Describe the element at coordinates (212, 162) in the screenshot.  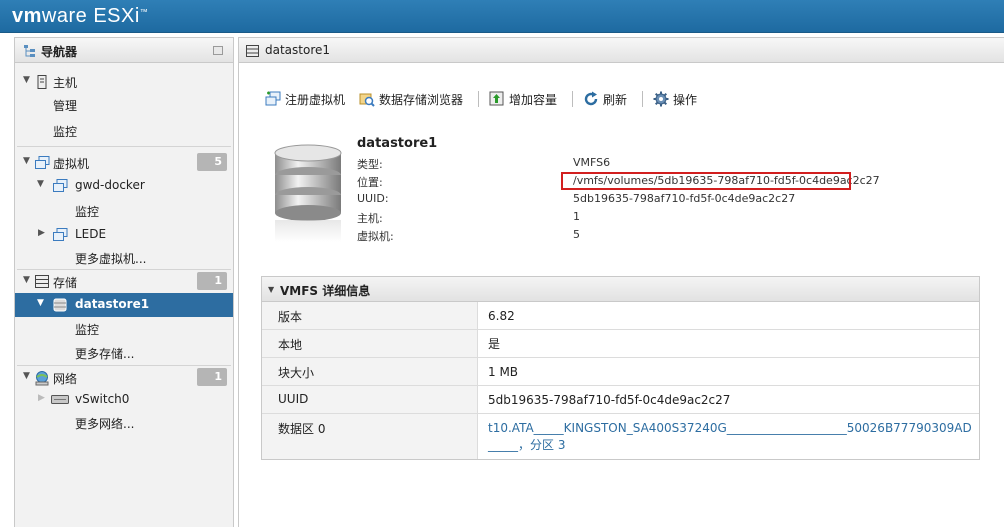
I see `vm-count-badge: 5` at that location.